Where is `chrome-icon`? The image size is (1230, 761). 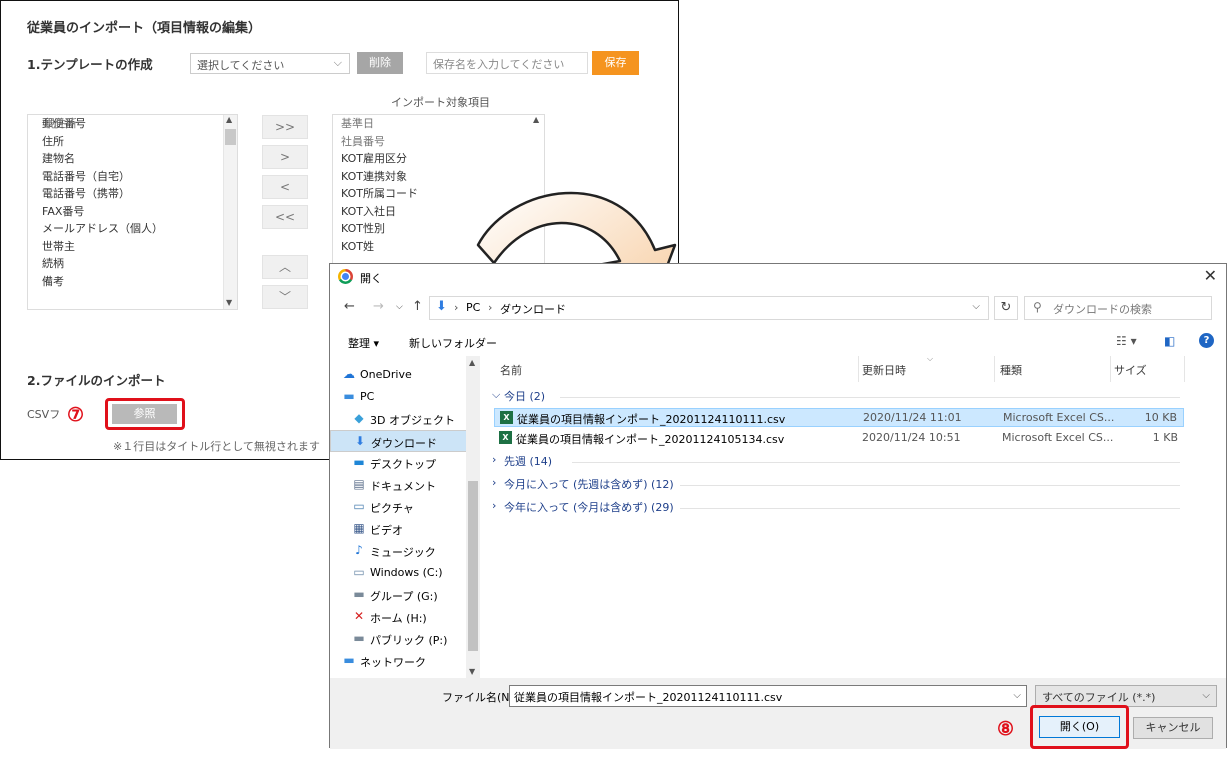 chrome-icon is located at coordinates (345, 276).